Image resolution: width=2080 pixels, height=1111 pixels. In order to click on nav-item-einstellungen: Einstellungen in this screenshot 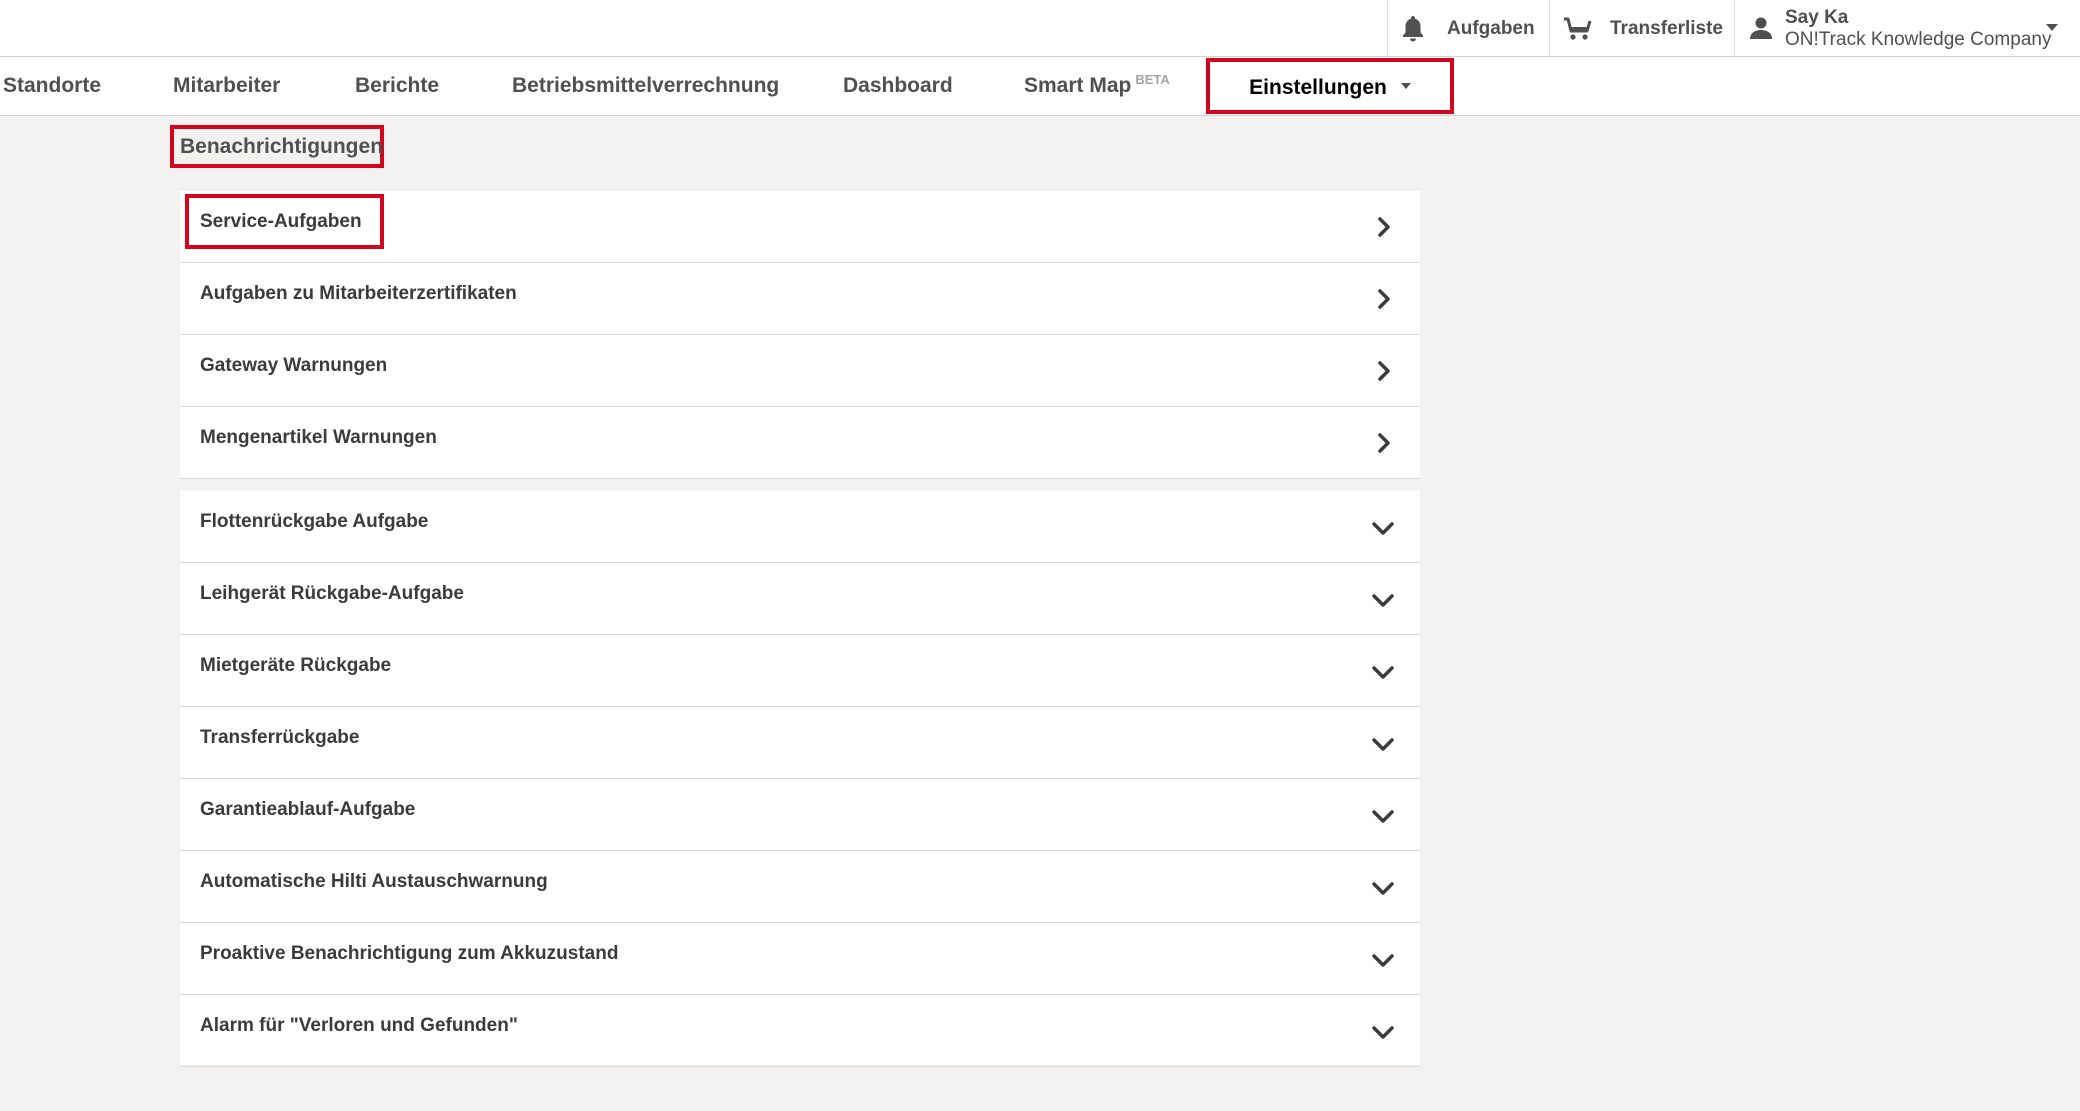, I will do `click(1330, 86)`.